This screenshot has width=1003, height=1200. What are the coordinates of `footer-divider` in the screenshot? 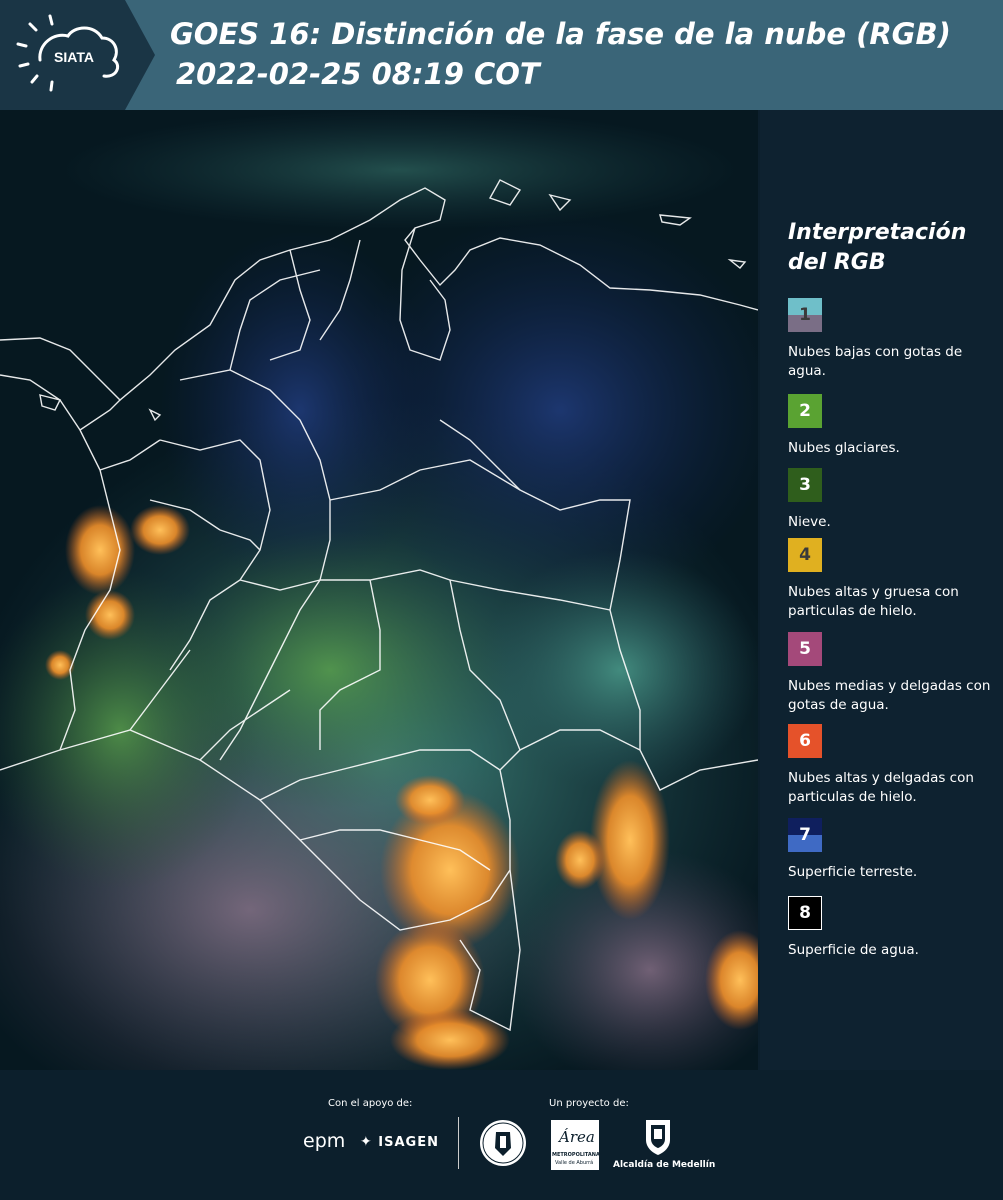 It's located at (458, 1143).